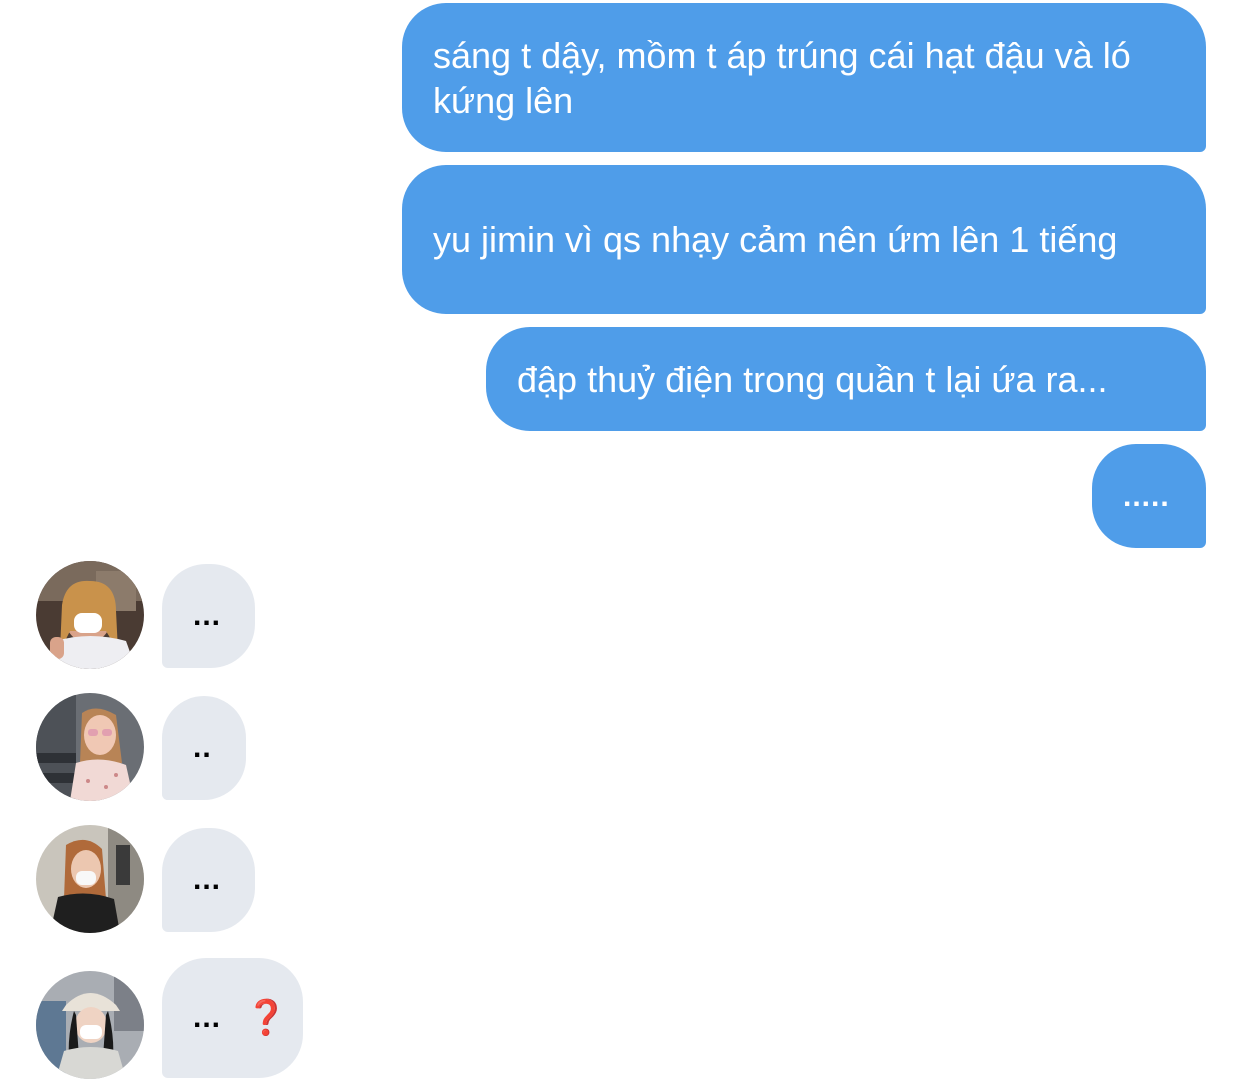 Image resolution: width=1242 pixels, height=1089 pixels. What do you see at coordinates (90, 1025) in the screenshot?
I see `avatar-girl-bucket-hat-mask` at bounding box center [90, 1025].